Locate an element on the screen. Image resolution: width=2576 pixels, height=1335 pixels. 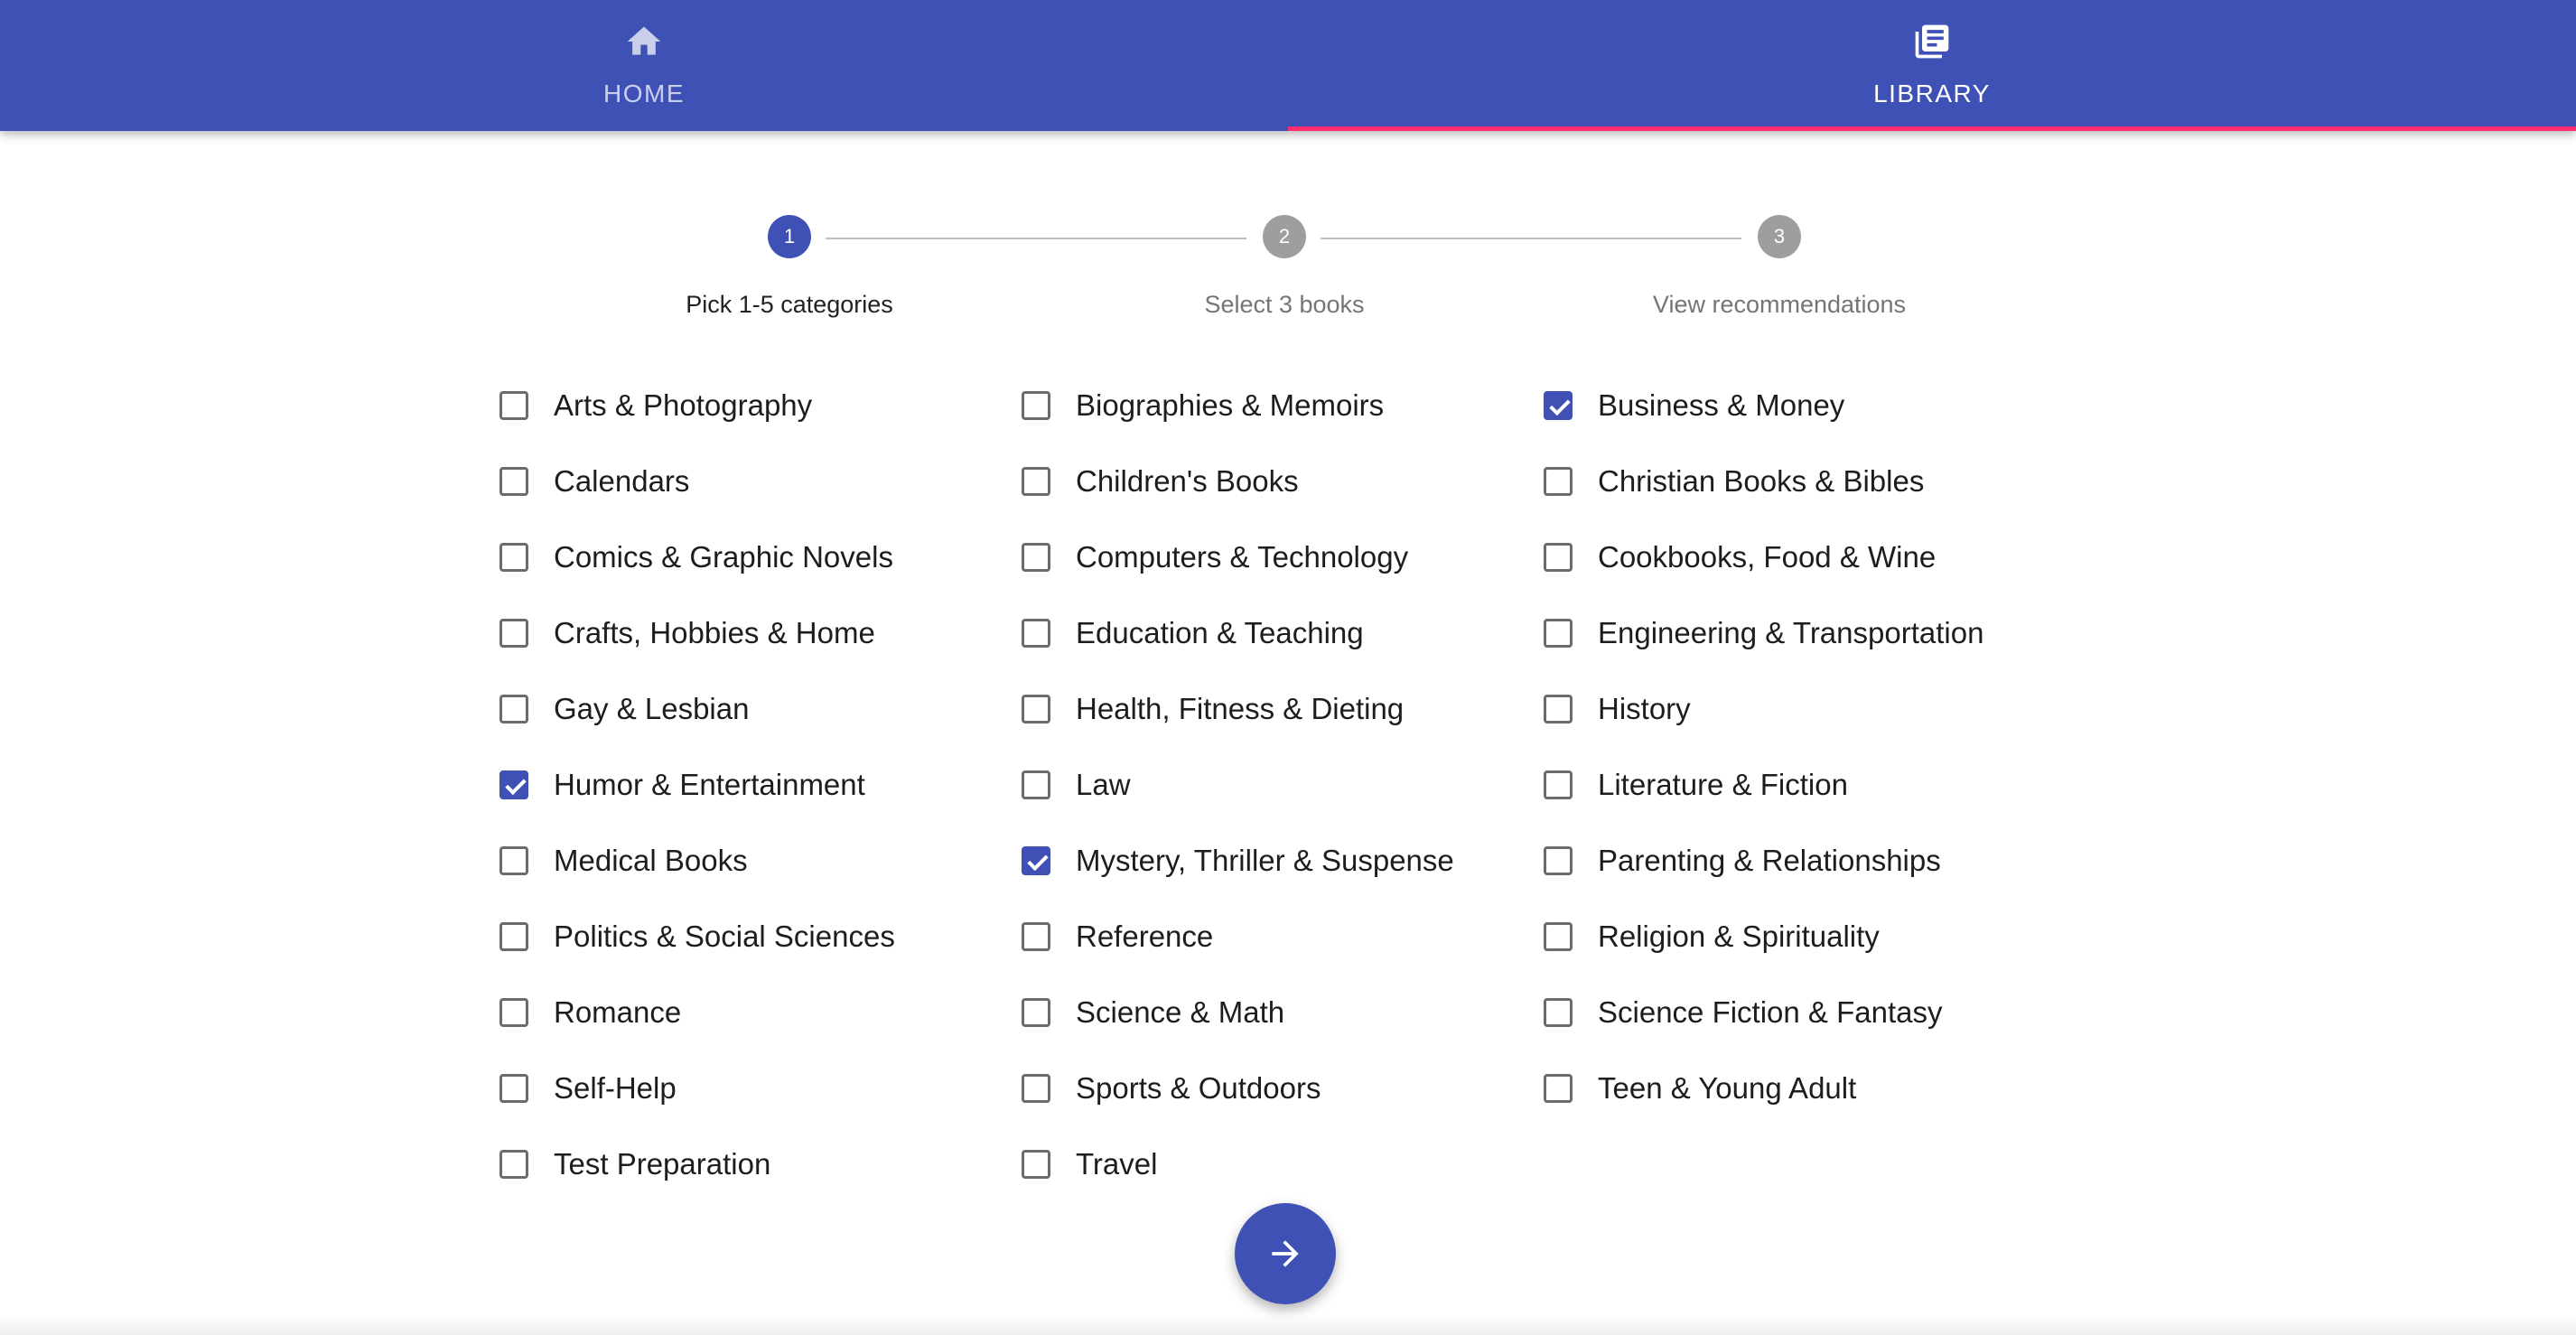
category-checkbox: Politics & Social Sciences is located at coordinates (697, 937).